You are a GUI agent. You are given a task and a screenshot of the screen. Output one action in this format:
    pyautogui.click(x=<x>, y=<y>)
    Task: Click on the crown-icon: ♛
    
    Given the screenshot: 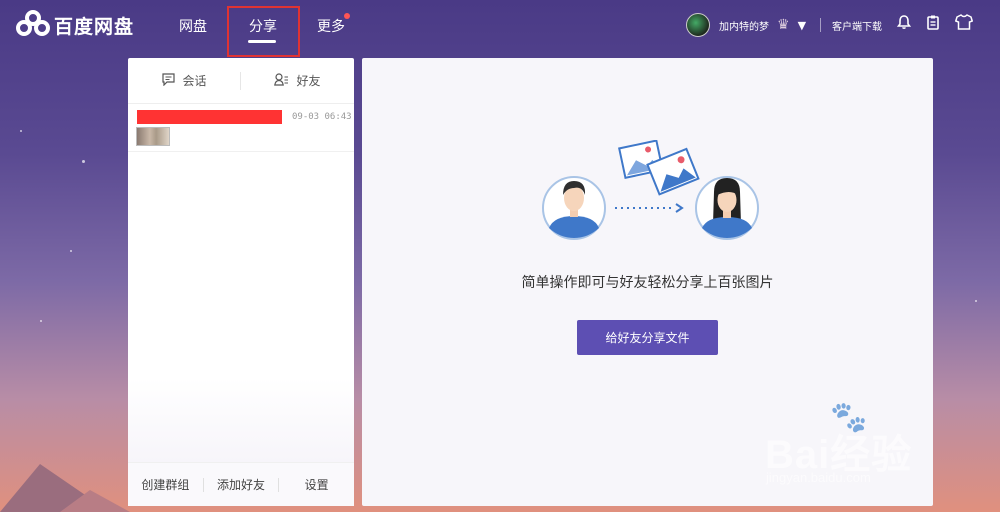 What is the action you would take?
    pyautogui.click(x=783, y=25)
    